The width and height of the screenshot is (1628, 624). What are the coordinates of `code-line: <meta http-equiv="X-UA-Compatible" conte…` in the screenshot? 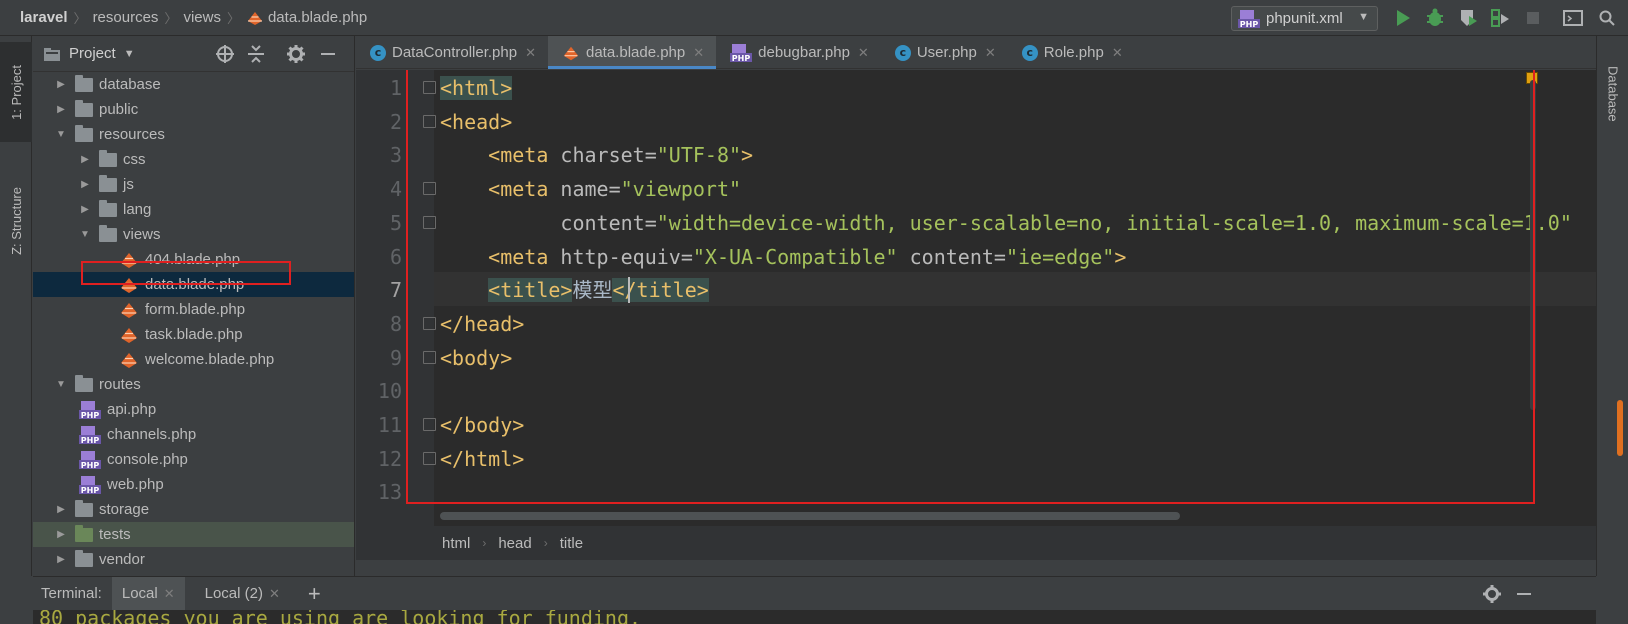 It's located at (783, 257).